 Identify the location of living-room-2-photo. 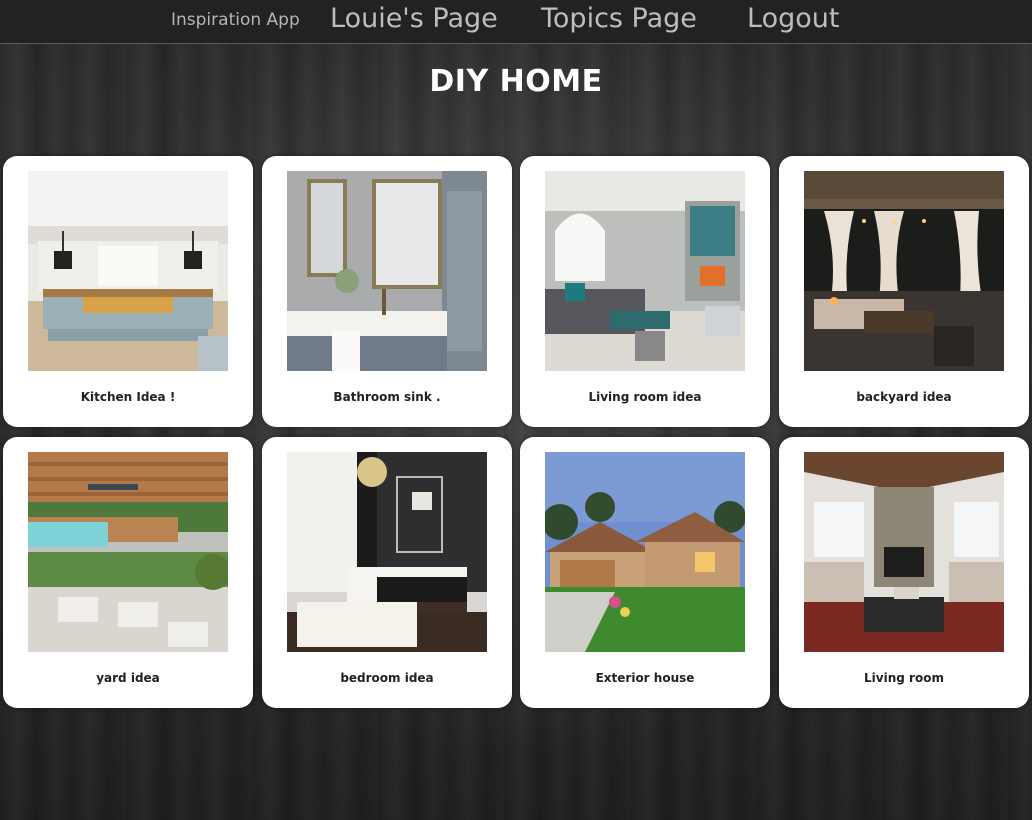
(904, 552).